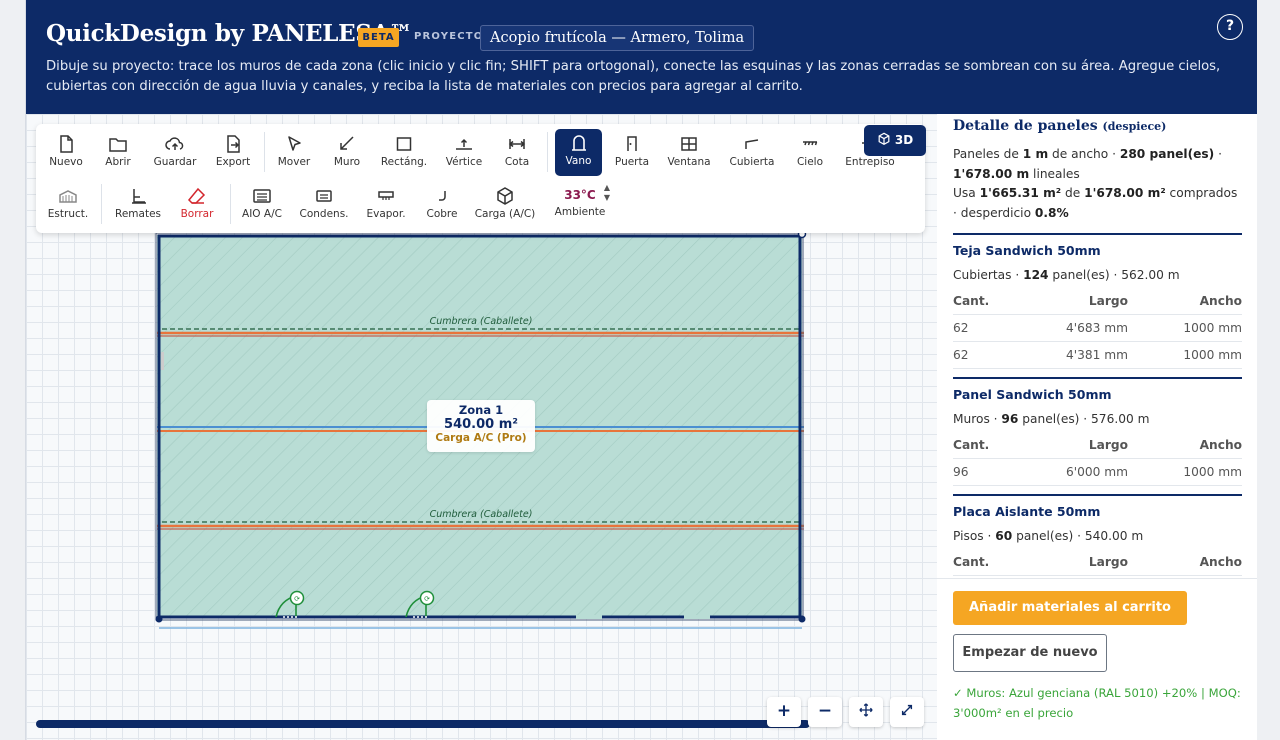 The width and height of the screenshot is (1280, 740). What do you see at coordinates (423, 724) in the screenshot?
I see `horizontal-scrollbar` at bounding box center [423, 724].